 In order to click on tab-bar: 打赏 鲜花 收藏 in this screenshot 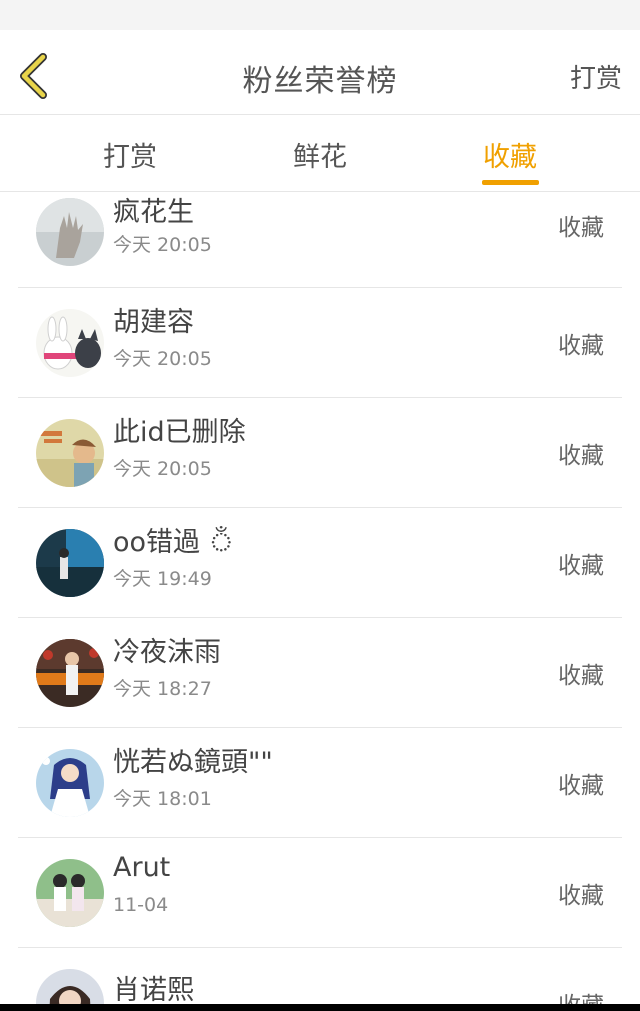, I will do `click(320, 153)`.